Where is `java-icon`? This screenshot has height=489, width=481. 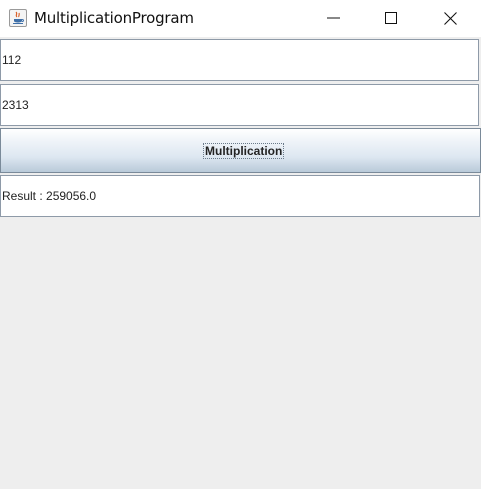 java-icon is located at coordinates (18, 18).